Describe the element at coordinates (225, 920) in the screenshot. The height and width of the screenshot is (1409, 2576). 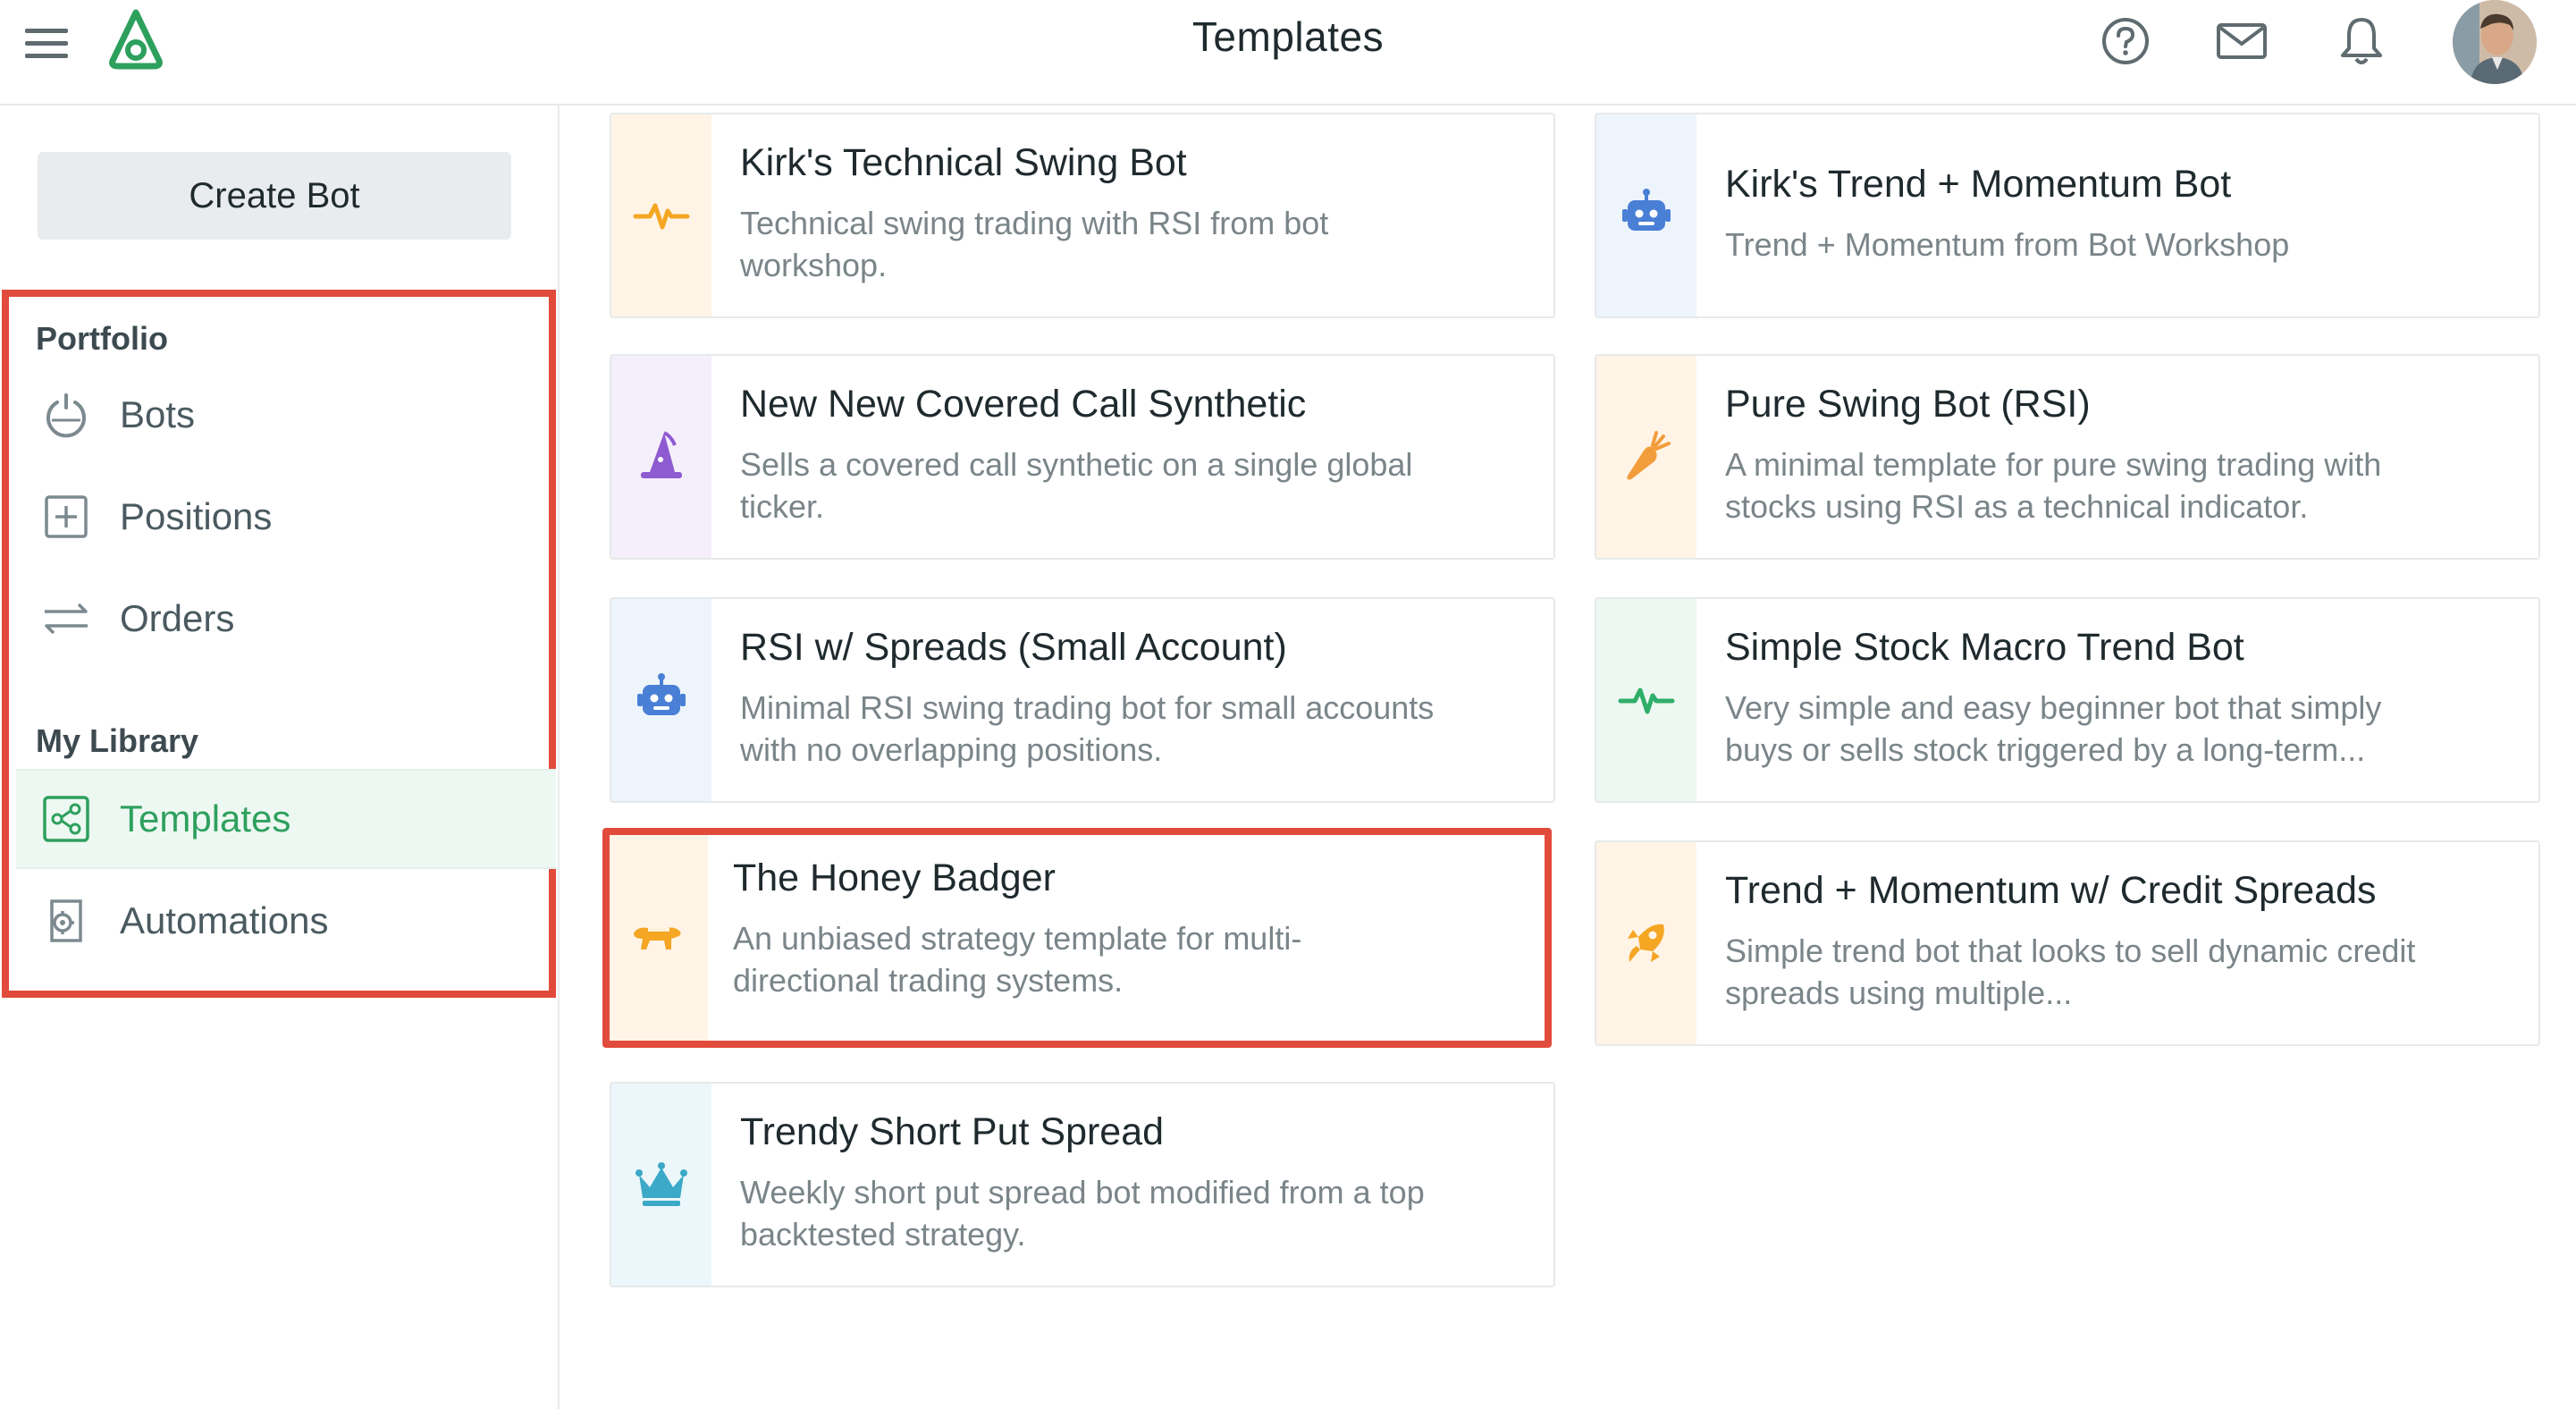
I see `sidebar-item-label: Automations` at that location.